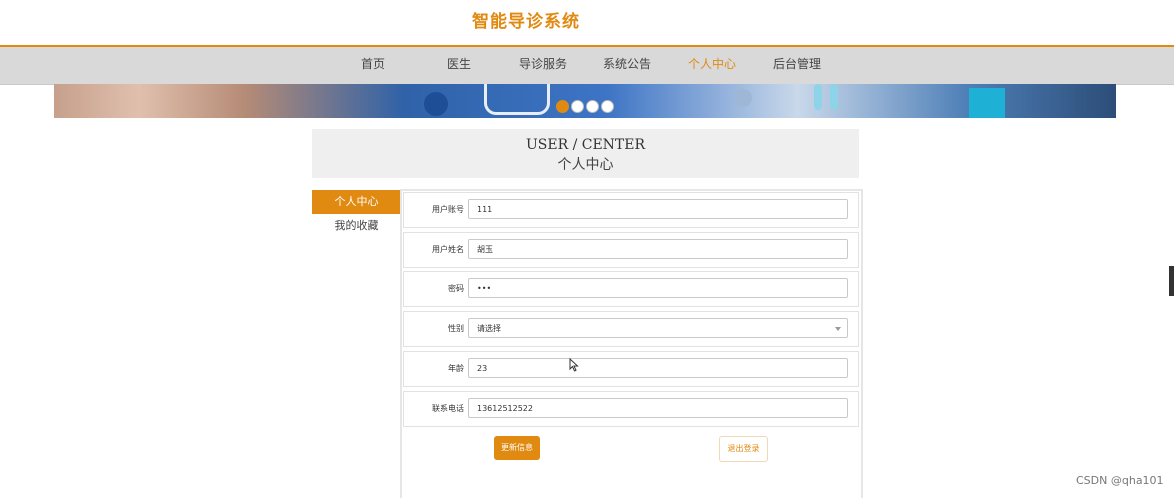  I want to click on name-input: 胡玉, so click(658, 249).